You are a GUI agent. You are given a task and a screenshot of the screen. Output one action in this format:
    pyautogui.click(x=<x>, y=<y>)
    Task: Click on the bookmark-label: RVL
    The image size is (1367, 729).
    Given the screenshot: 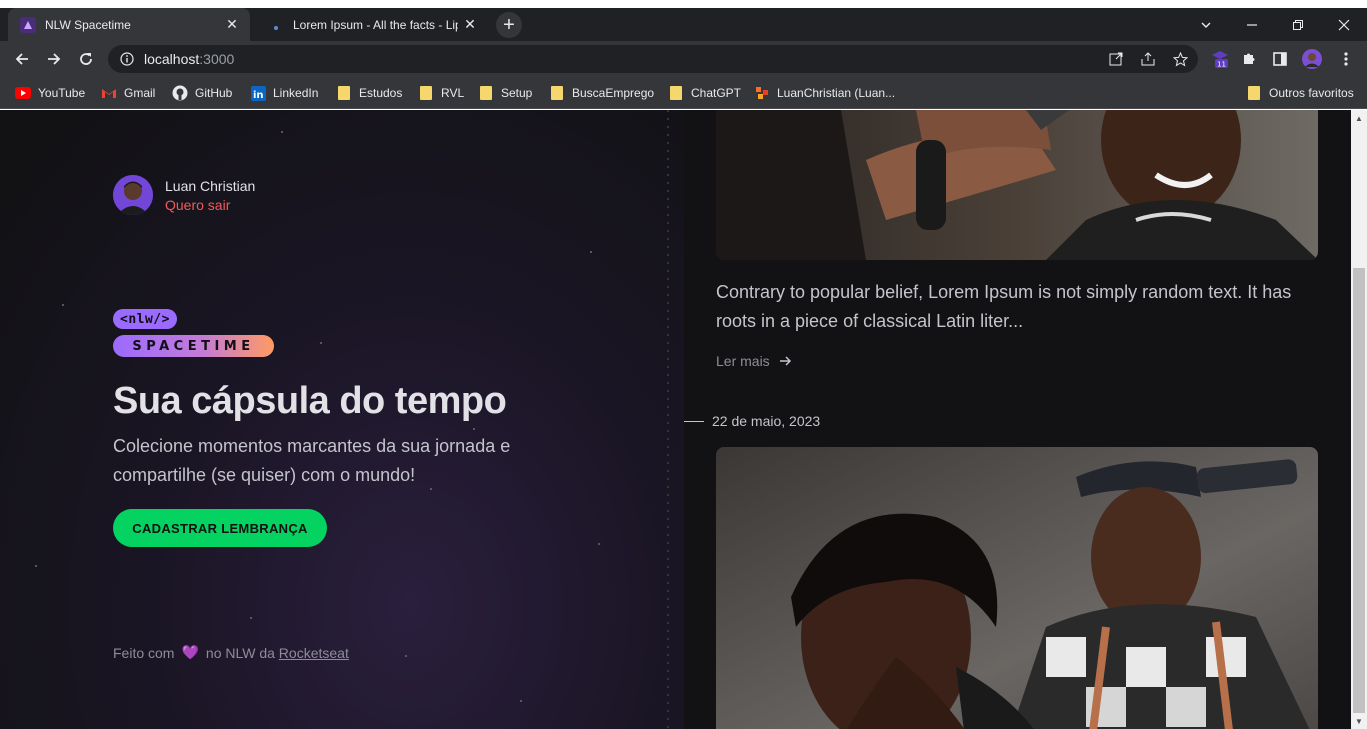 What is the action you would take?
    pyautogui.click(x=453, y=93)
    